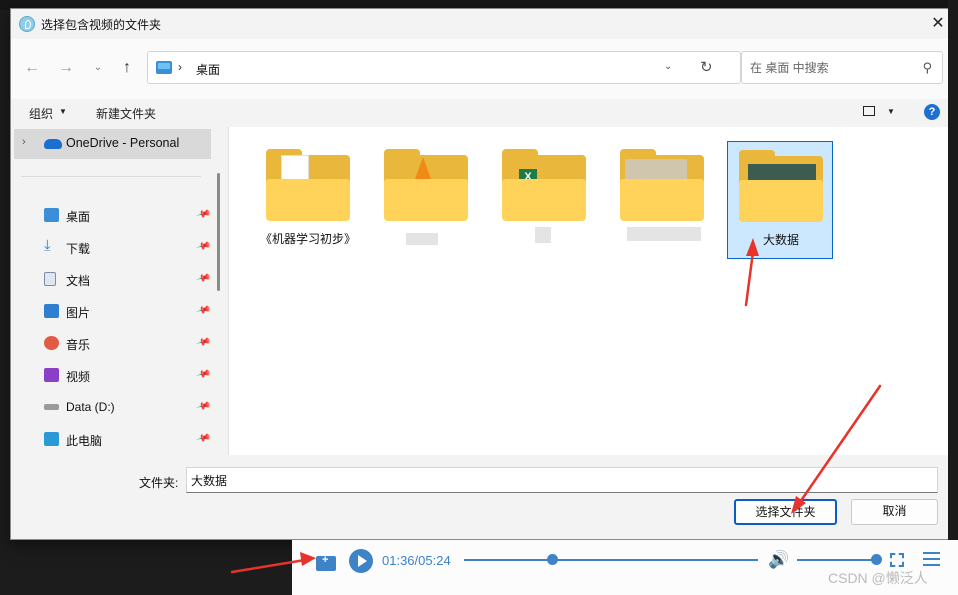 This screenshot has width=958, height=595. I want to click on search-box: ⚲, so click(842, 67).